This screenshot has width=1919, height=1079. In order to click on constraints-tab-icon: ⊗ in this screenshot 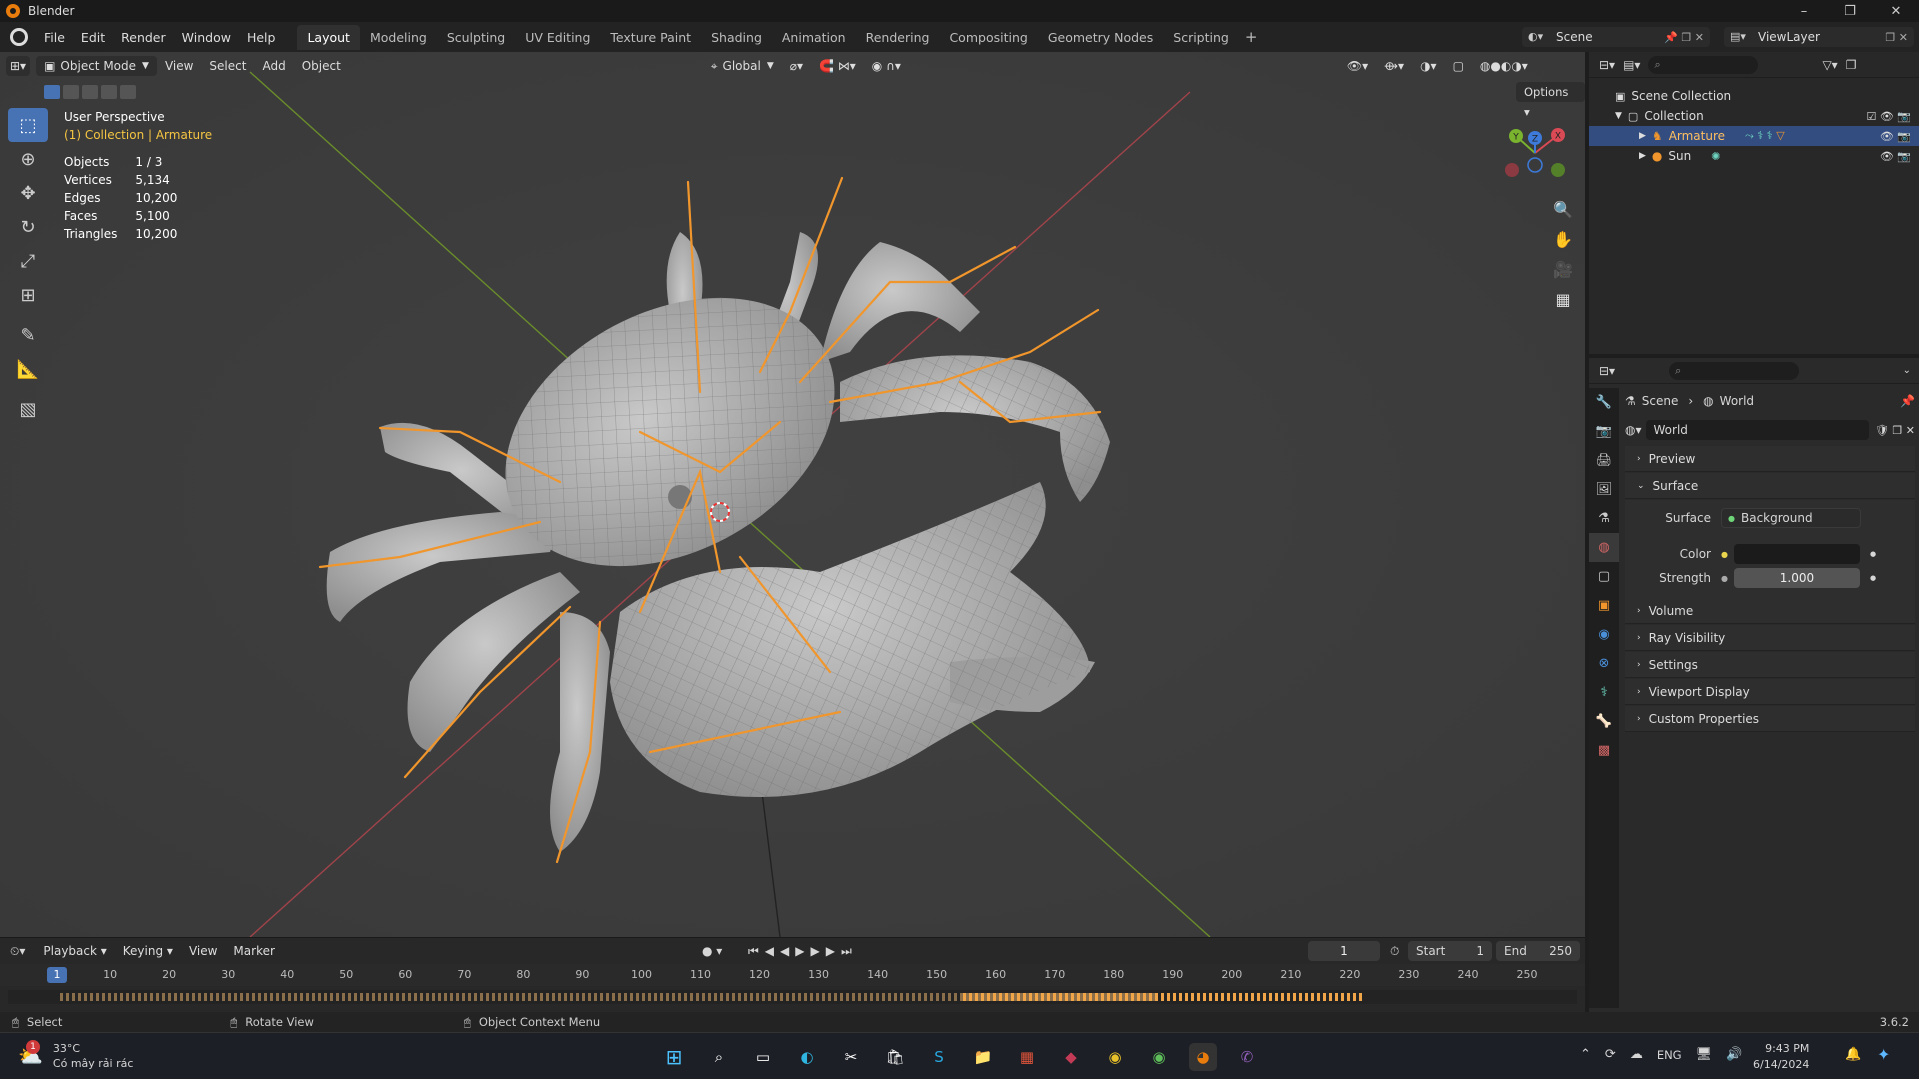, I will do `click(1604, 663)`.